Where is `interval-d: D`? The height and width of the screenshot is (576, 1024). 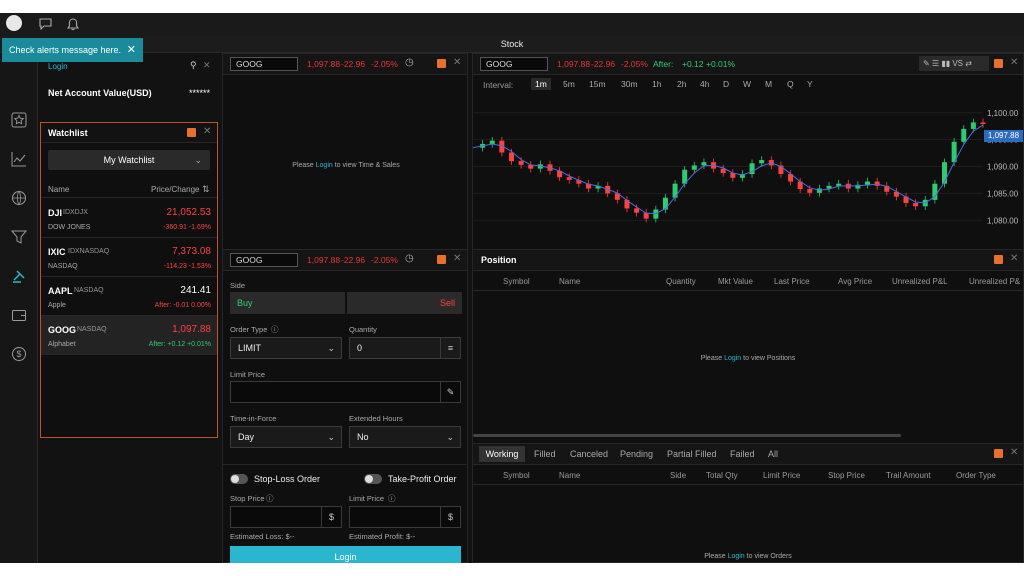 interval-d: D is located at coordinates (726, 84).